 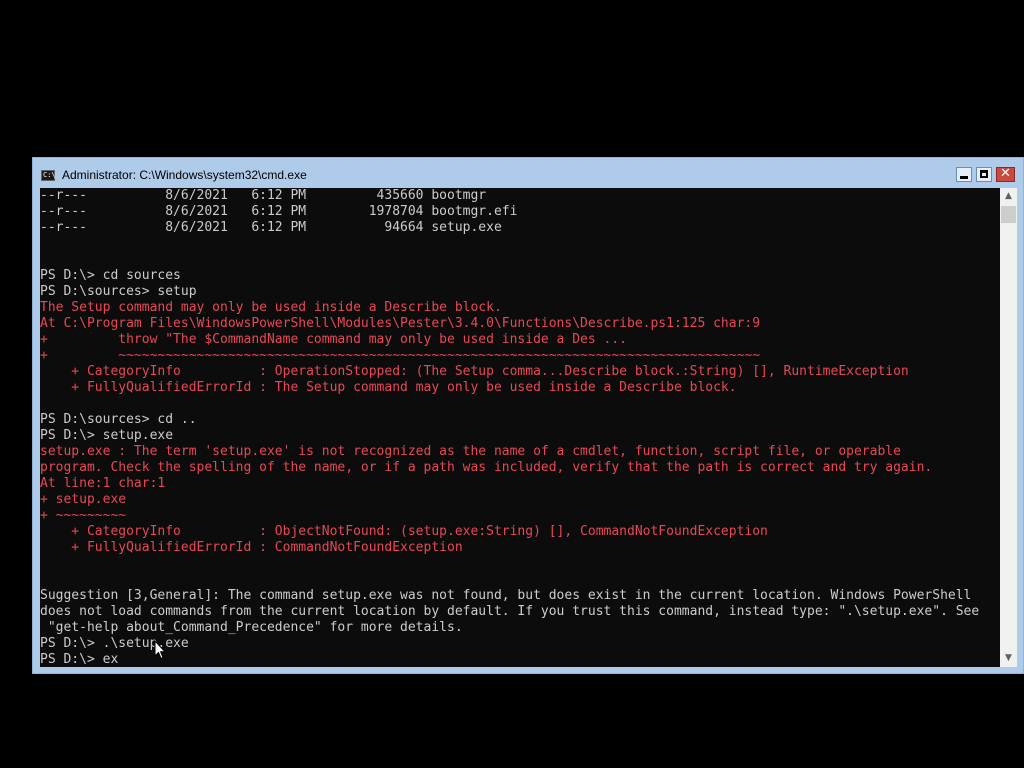 What do you see at coordinates (1008, 427) in the screenshot?
I see `vertical-scrollbar: ▲ ▼` at bounding box center [1008, 427].